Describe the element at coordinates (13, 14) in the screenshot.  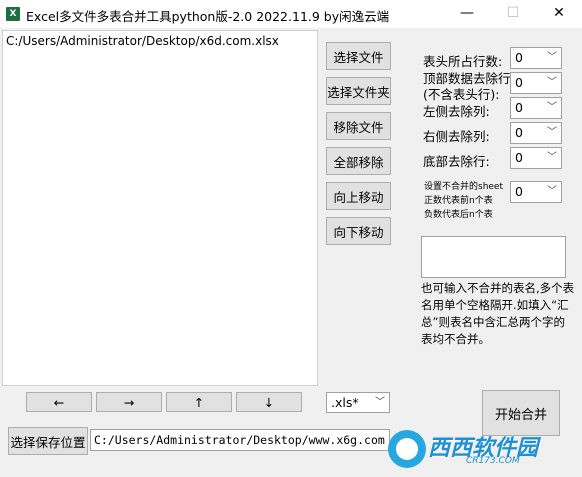
I see `excel-app-icon: X` at that location.